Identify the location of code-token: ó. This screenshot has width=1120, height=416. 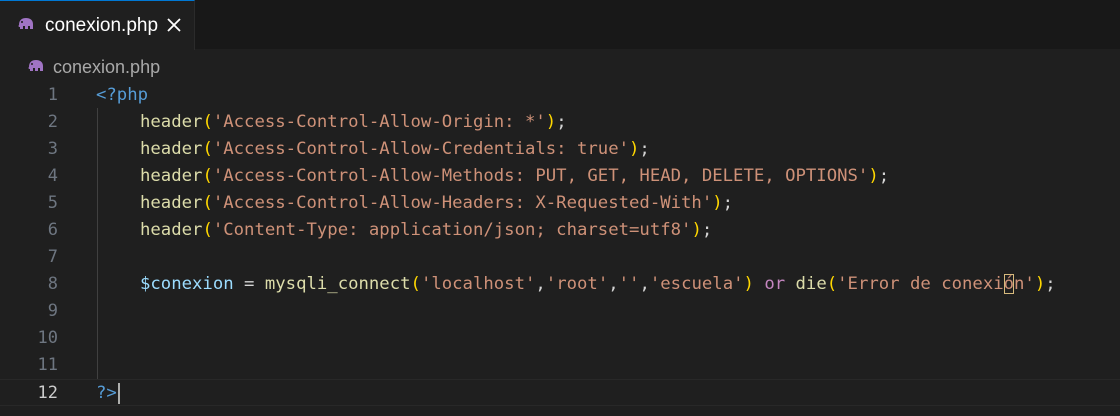
(1009, 284).